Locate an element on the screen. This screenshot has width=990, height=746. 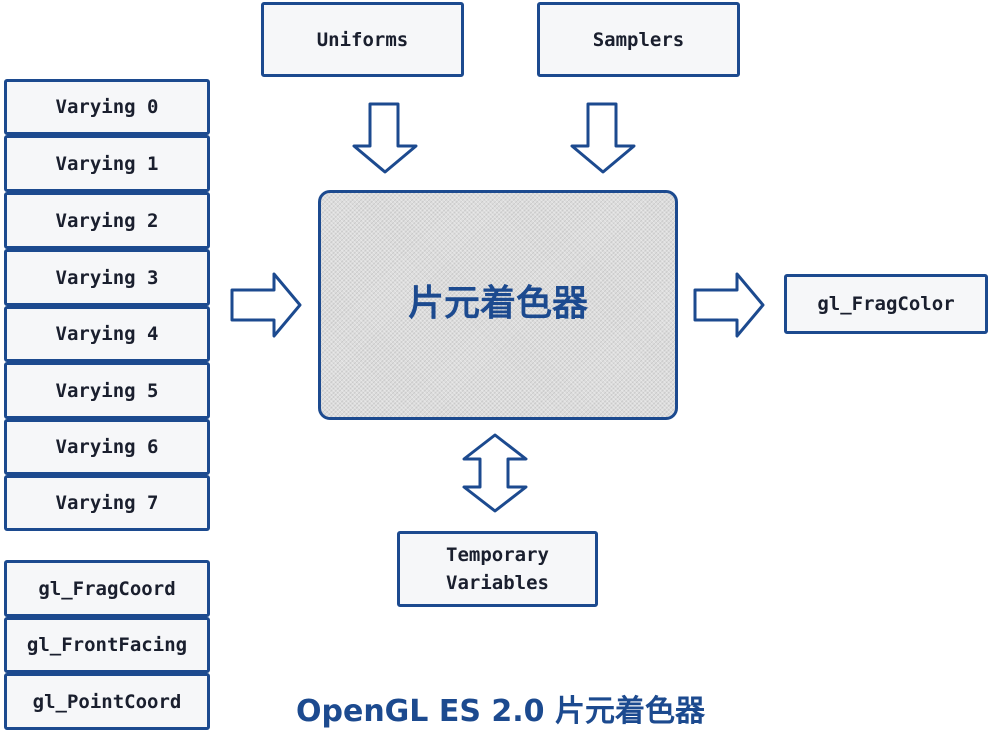
uniforms-down-arrow is located at coordinates (385, 138).